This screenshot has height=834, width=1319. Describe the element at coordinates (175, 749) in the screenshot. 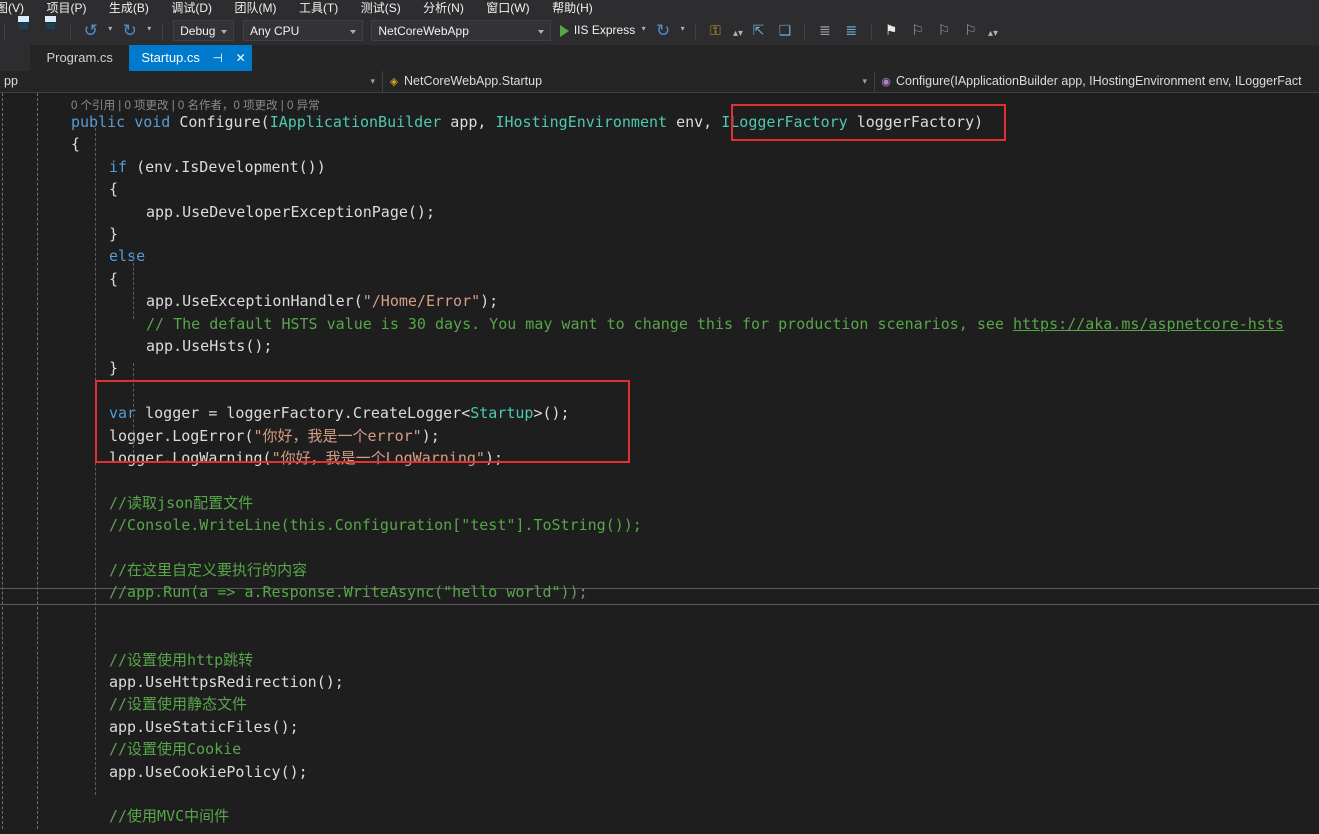

I see `code-token: //设置使用Cookie` at that location.